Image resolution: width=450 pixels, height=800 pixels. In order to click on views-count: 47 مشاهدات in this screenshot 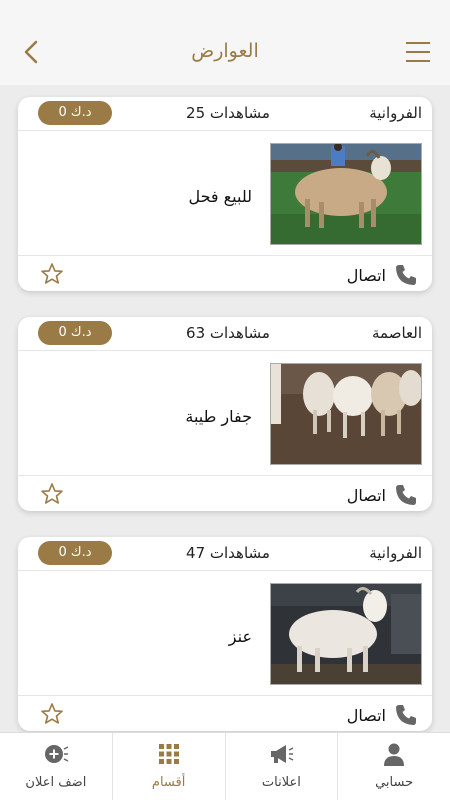, I will do `click(228, 553)`.